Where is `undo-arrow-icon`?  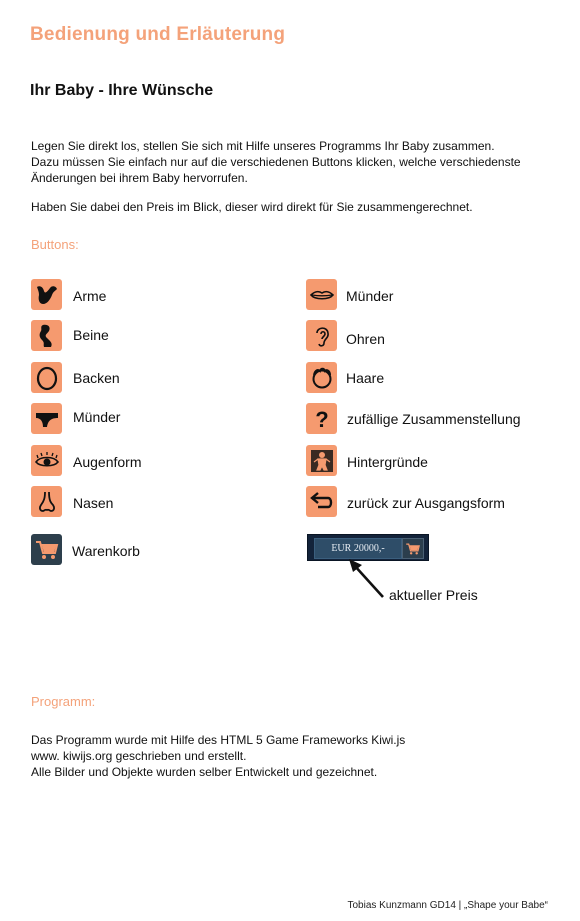
undo-arrow-icon is located at coordinates (321, 501).